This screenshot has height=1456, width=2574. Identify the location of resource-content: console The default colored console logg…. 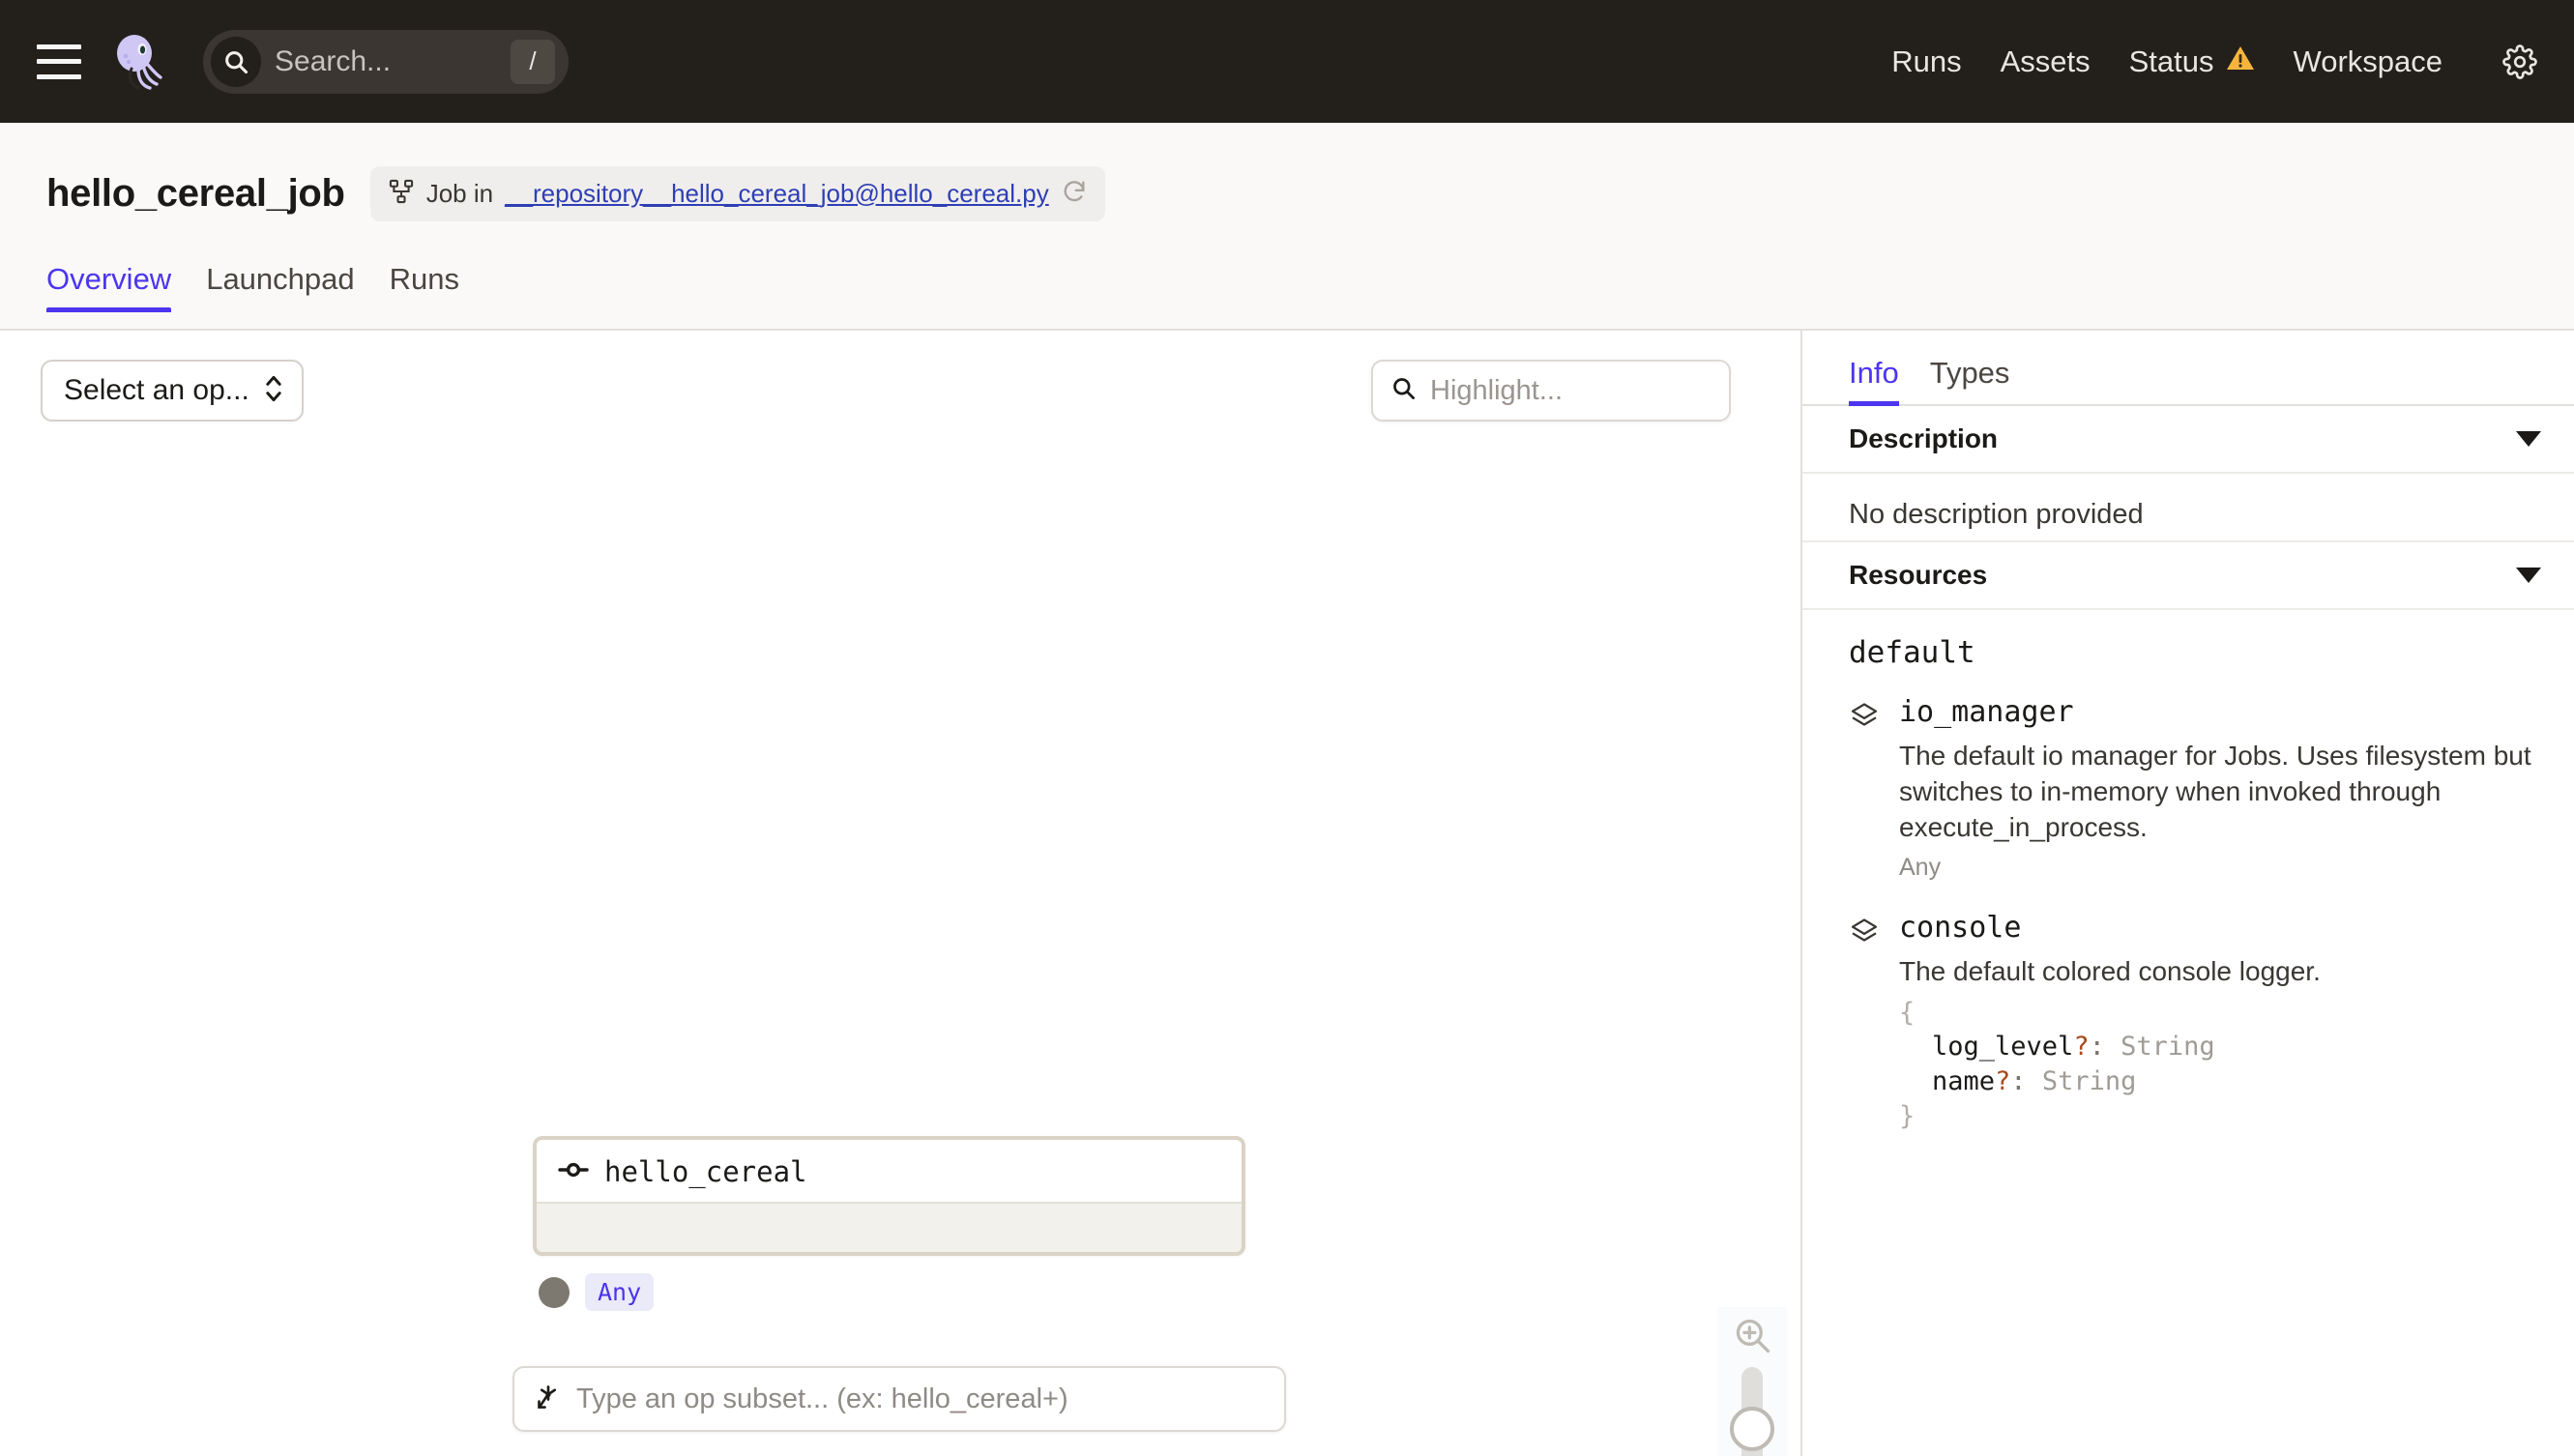
(2217, 1022).